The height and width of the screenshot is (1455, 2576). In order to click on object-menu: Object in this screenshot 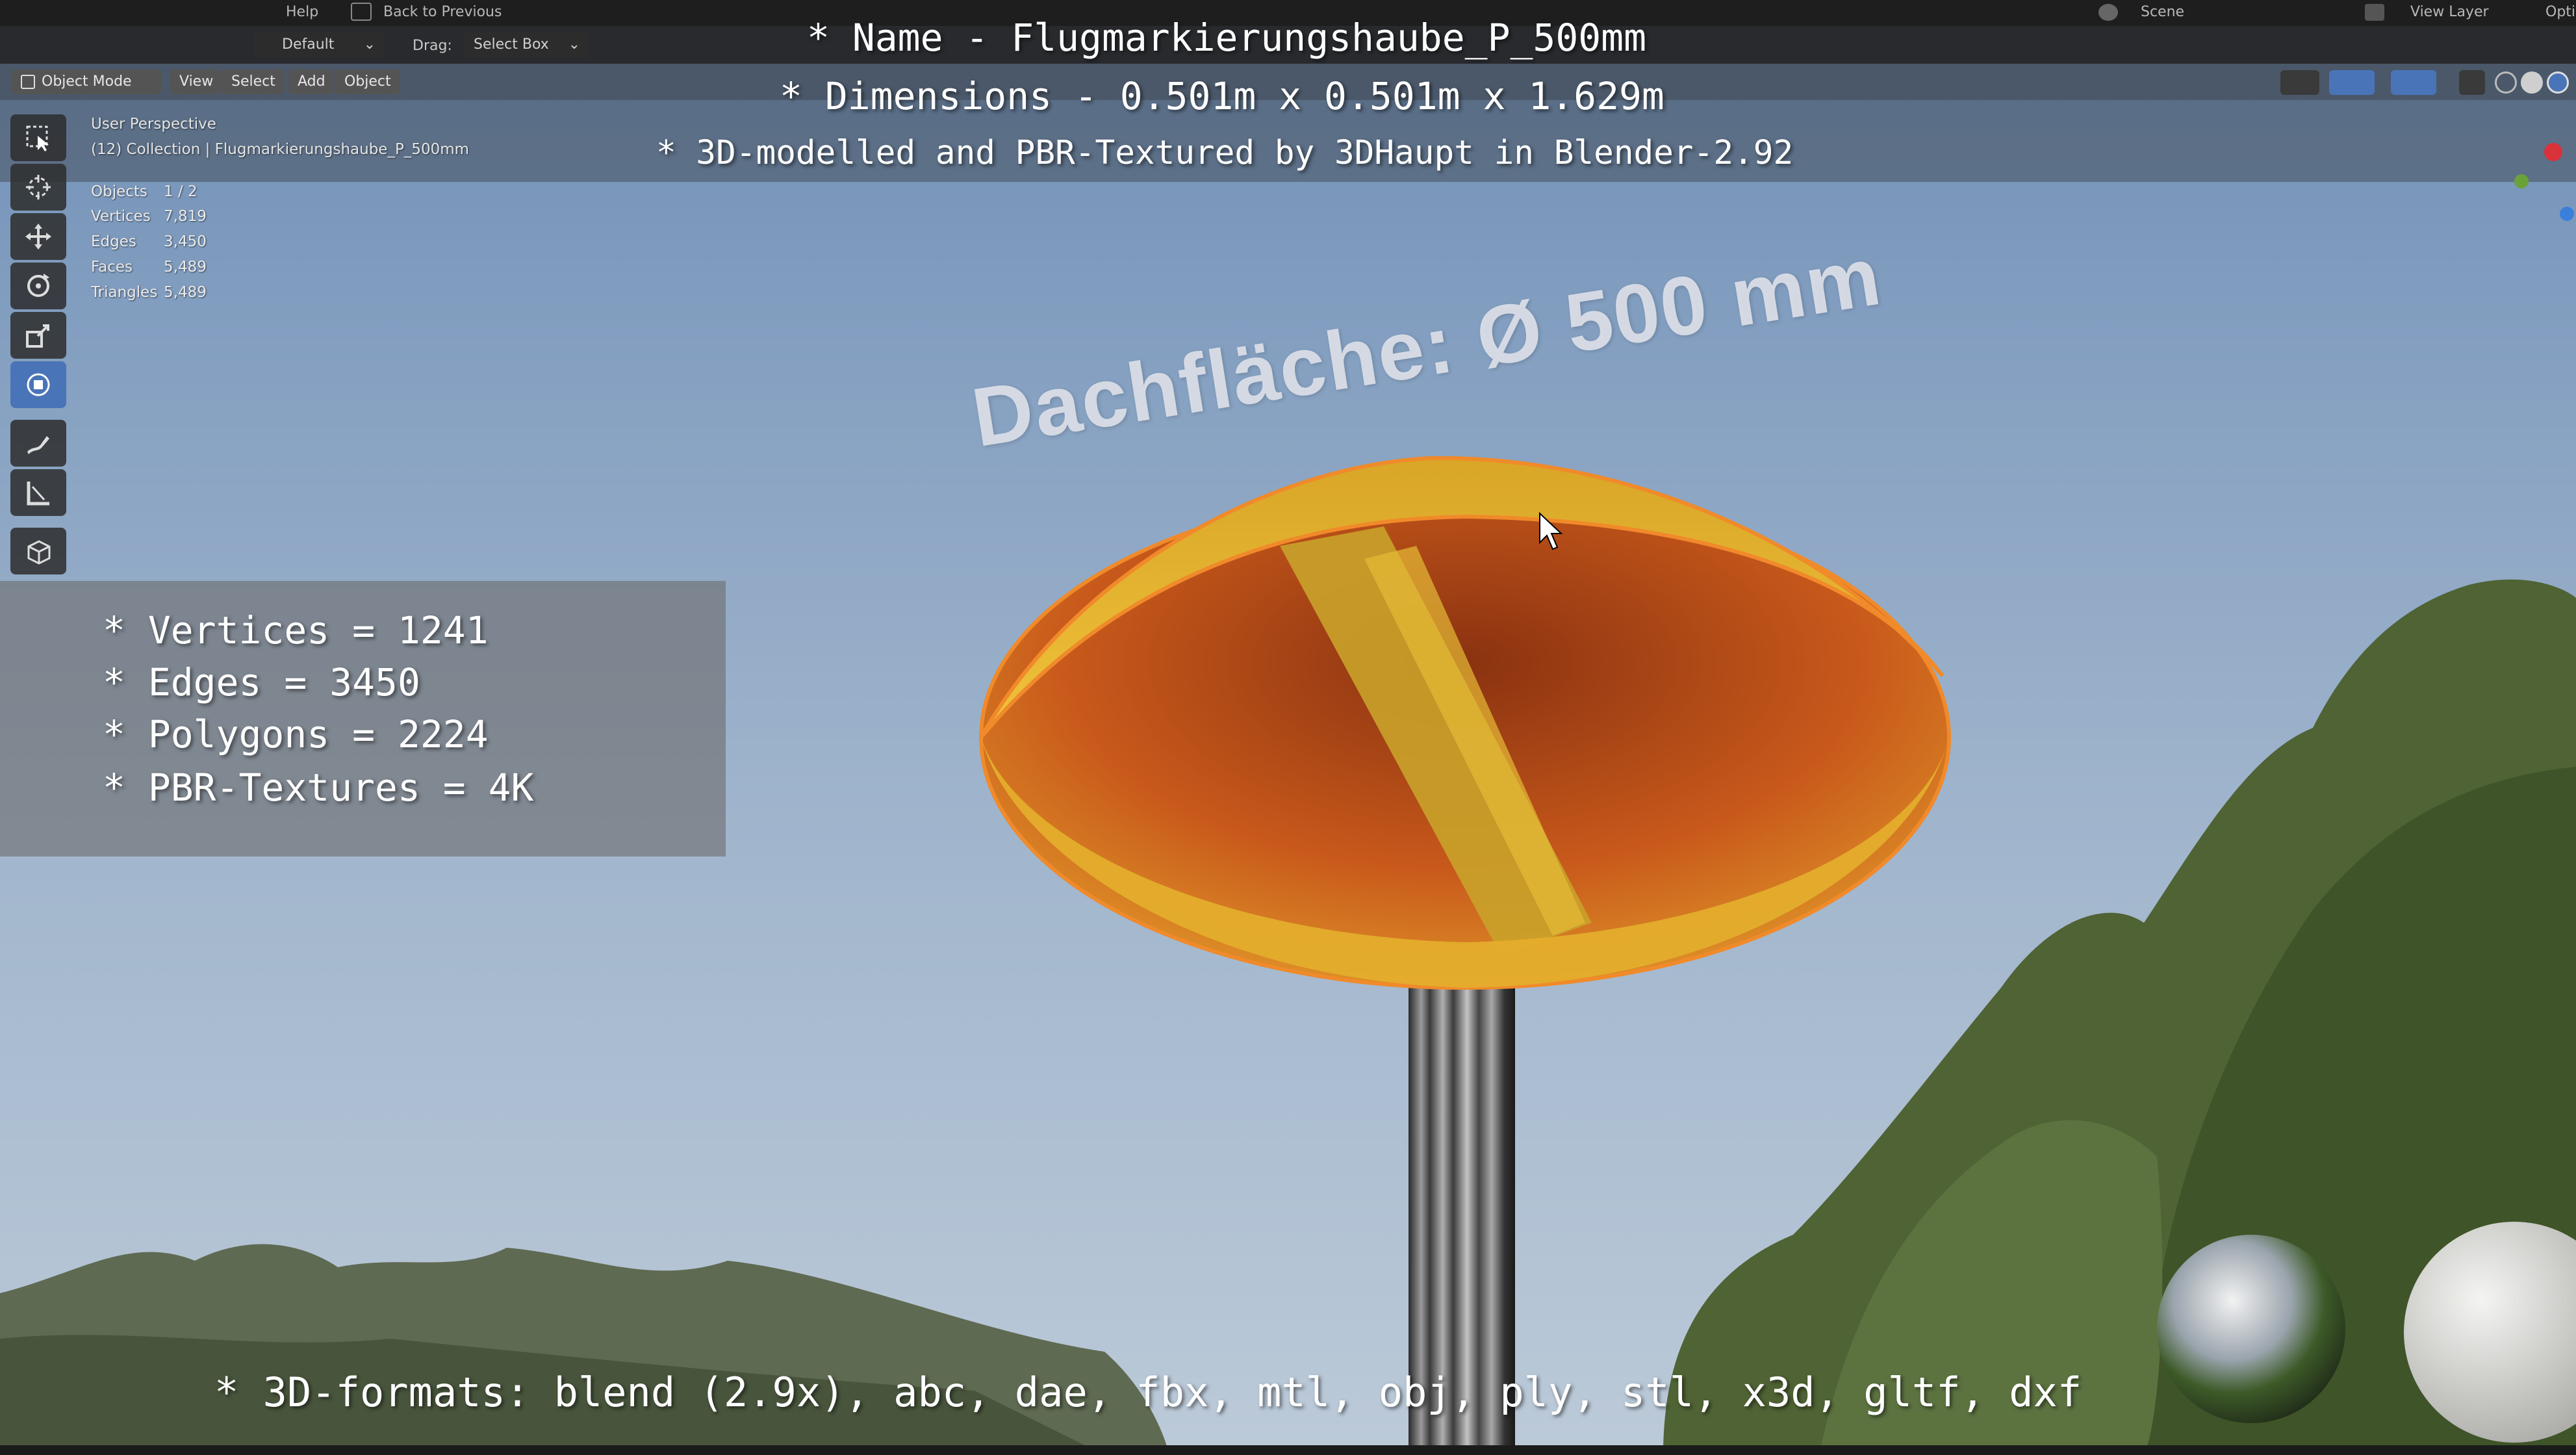, I will do `click(367, 82)`.